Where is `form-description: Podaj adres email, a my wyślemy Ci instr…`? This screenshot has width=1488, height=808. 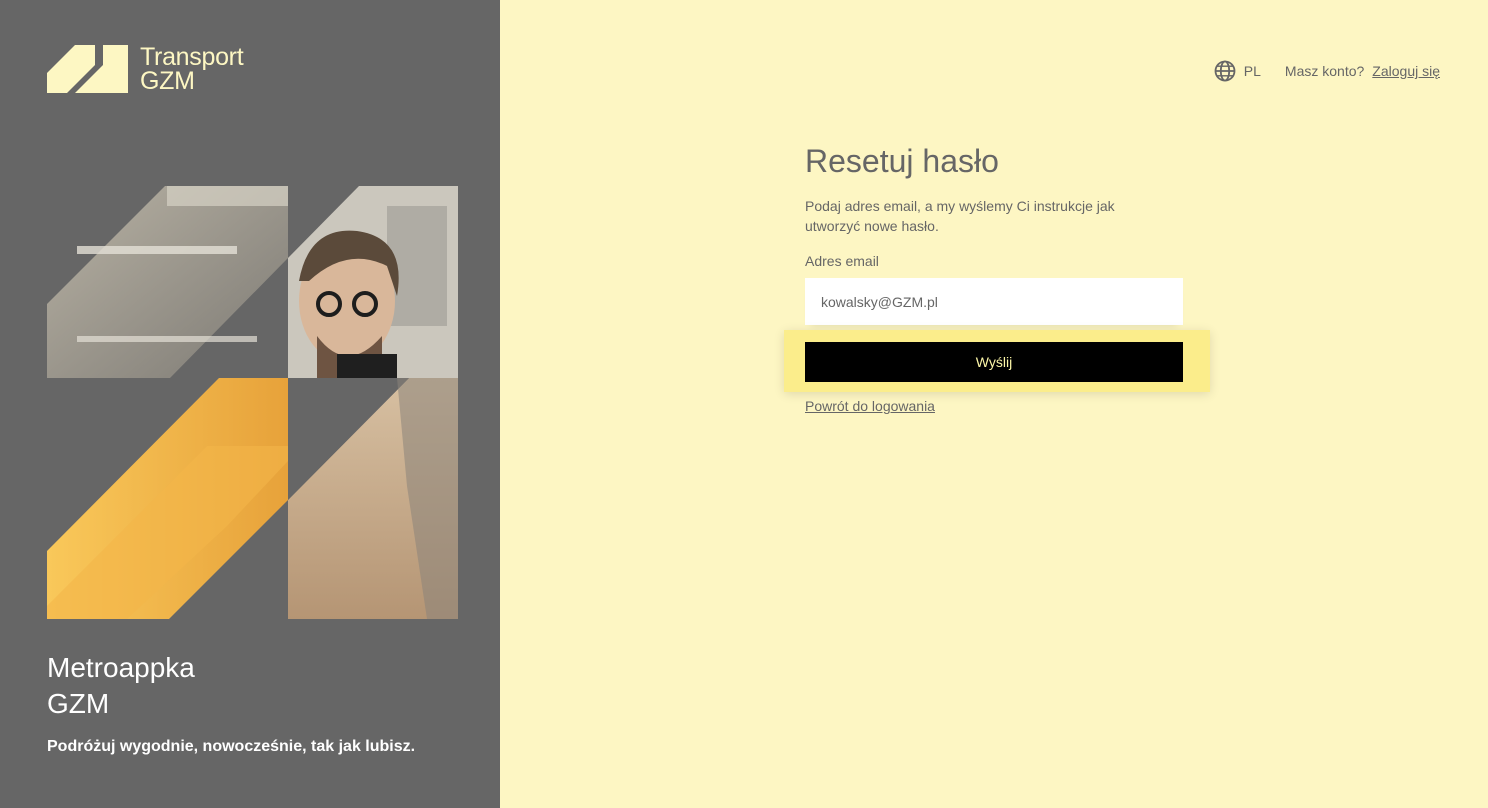
form-description: Podaj adres email, a my wyślemy Ci instr… is located at coordinates (960, 216).